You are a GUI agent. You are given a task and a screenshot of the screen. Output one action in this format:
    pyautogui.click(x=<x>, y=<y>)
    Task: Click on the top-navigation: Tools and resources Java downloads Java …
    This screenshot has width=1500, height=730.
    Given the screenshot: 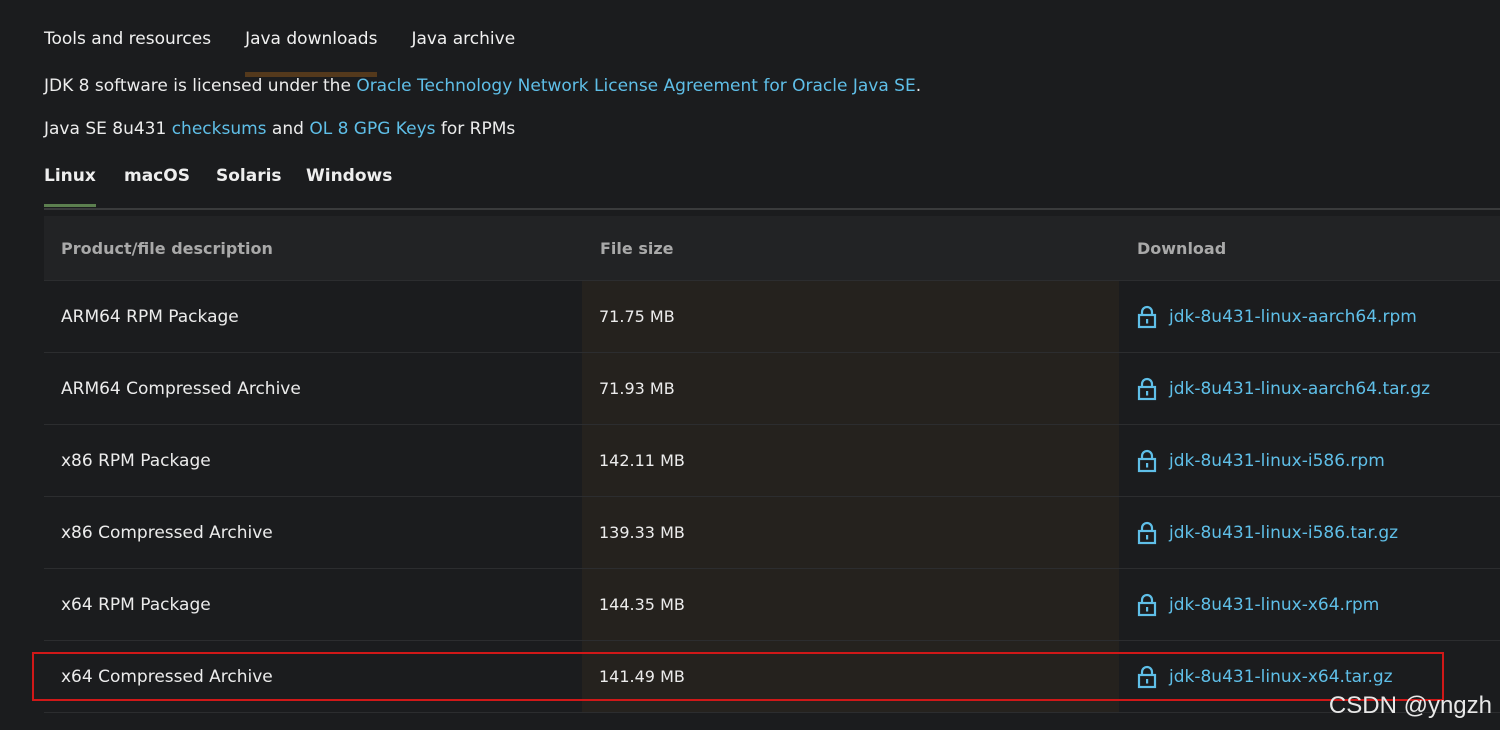 What is the action you would take?
    pyautogui.click(x=279, y=49)
    